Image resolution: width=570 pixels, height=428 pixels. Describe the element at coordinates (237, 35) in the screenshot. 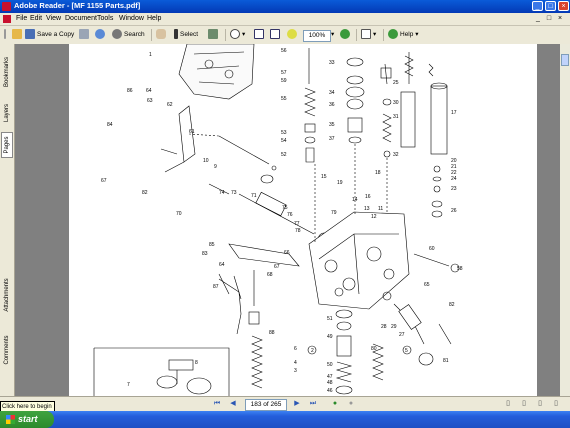

I see `zoom-tool-button: ▾` at that location.